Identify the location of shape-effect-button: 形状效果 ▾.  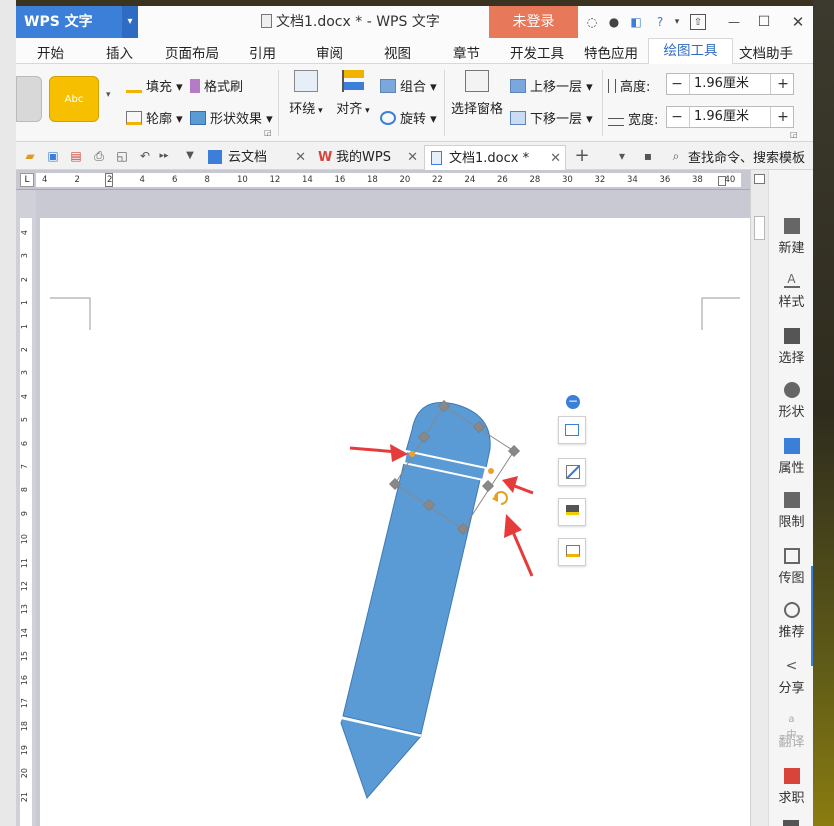
(231, 117).